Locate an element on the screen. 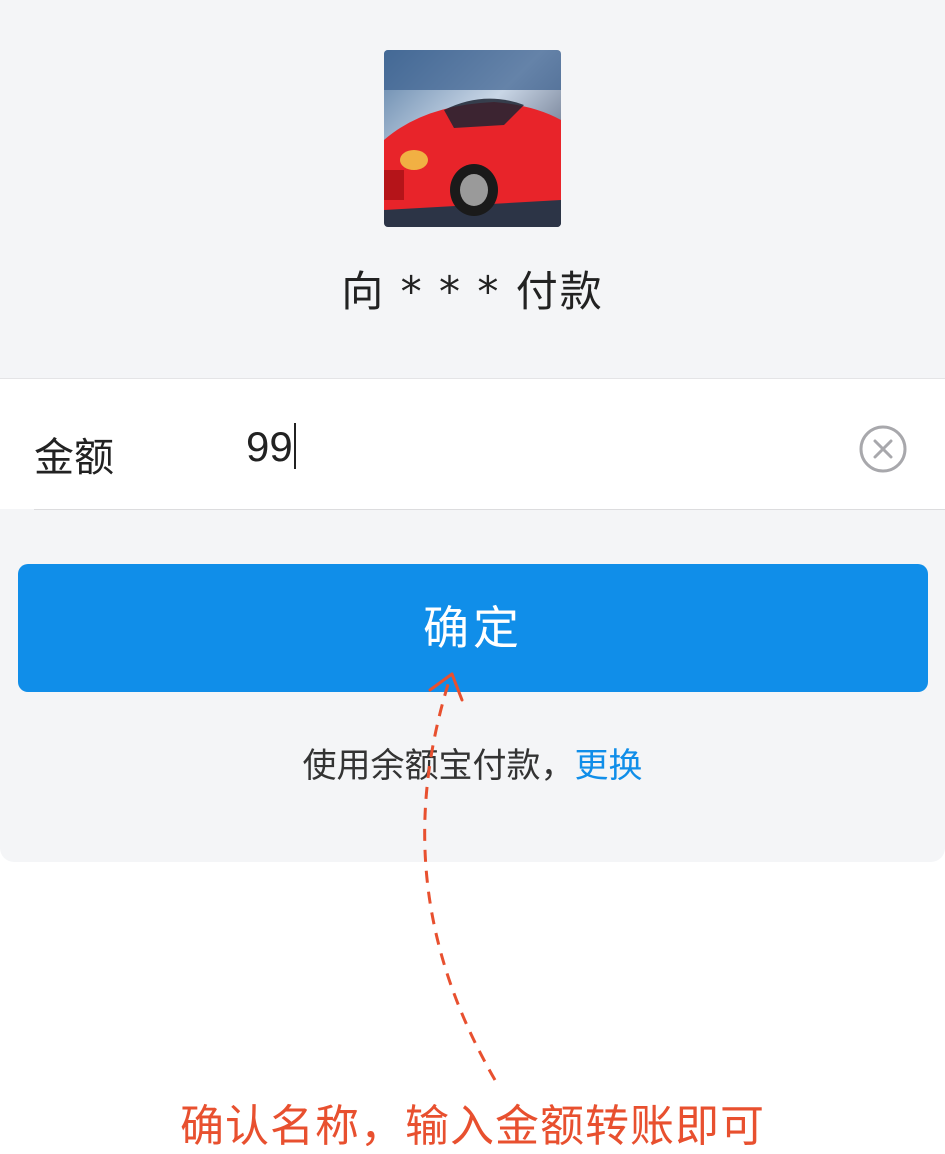 This screenshot has height=1154, width=945. payment-method-text: 使用余额宝付款， is located at coordinates (438, 766).